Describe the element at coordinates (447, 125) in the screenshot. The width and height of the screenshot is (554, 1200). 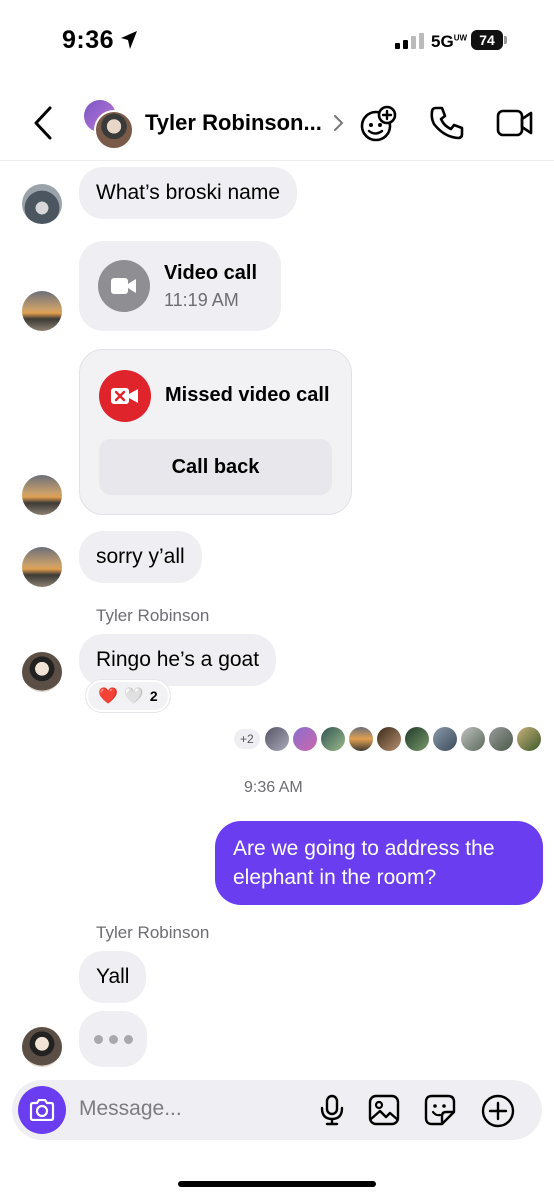
I see `phone-call-icon` at that location.